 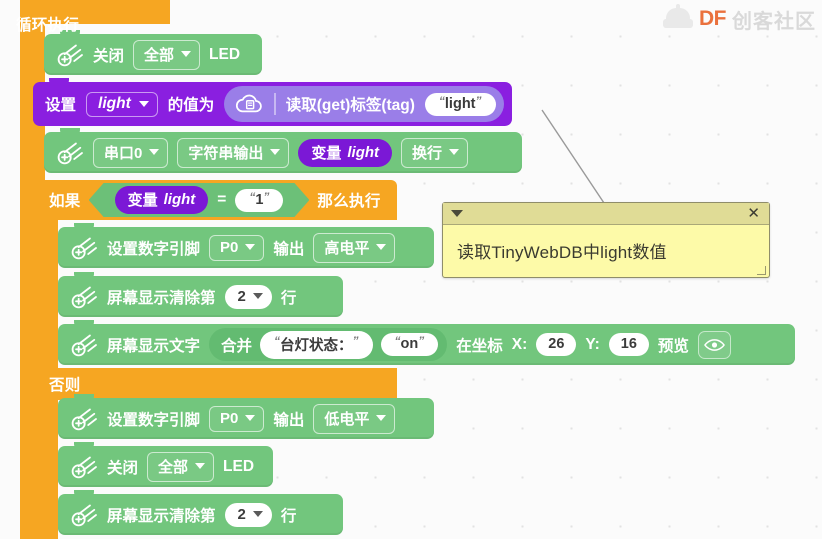 I want to click on comment-titlebar: ✕, so click(x=606, y=214).